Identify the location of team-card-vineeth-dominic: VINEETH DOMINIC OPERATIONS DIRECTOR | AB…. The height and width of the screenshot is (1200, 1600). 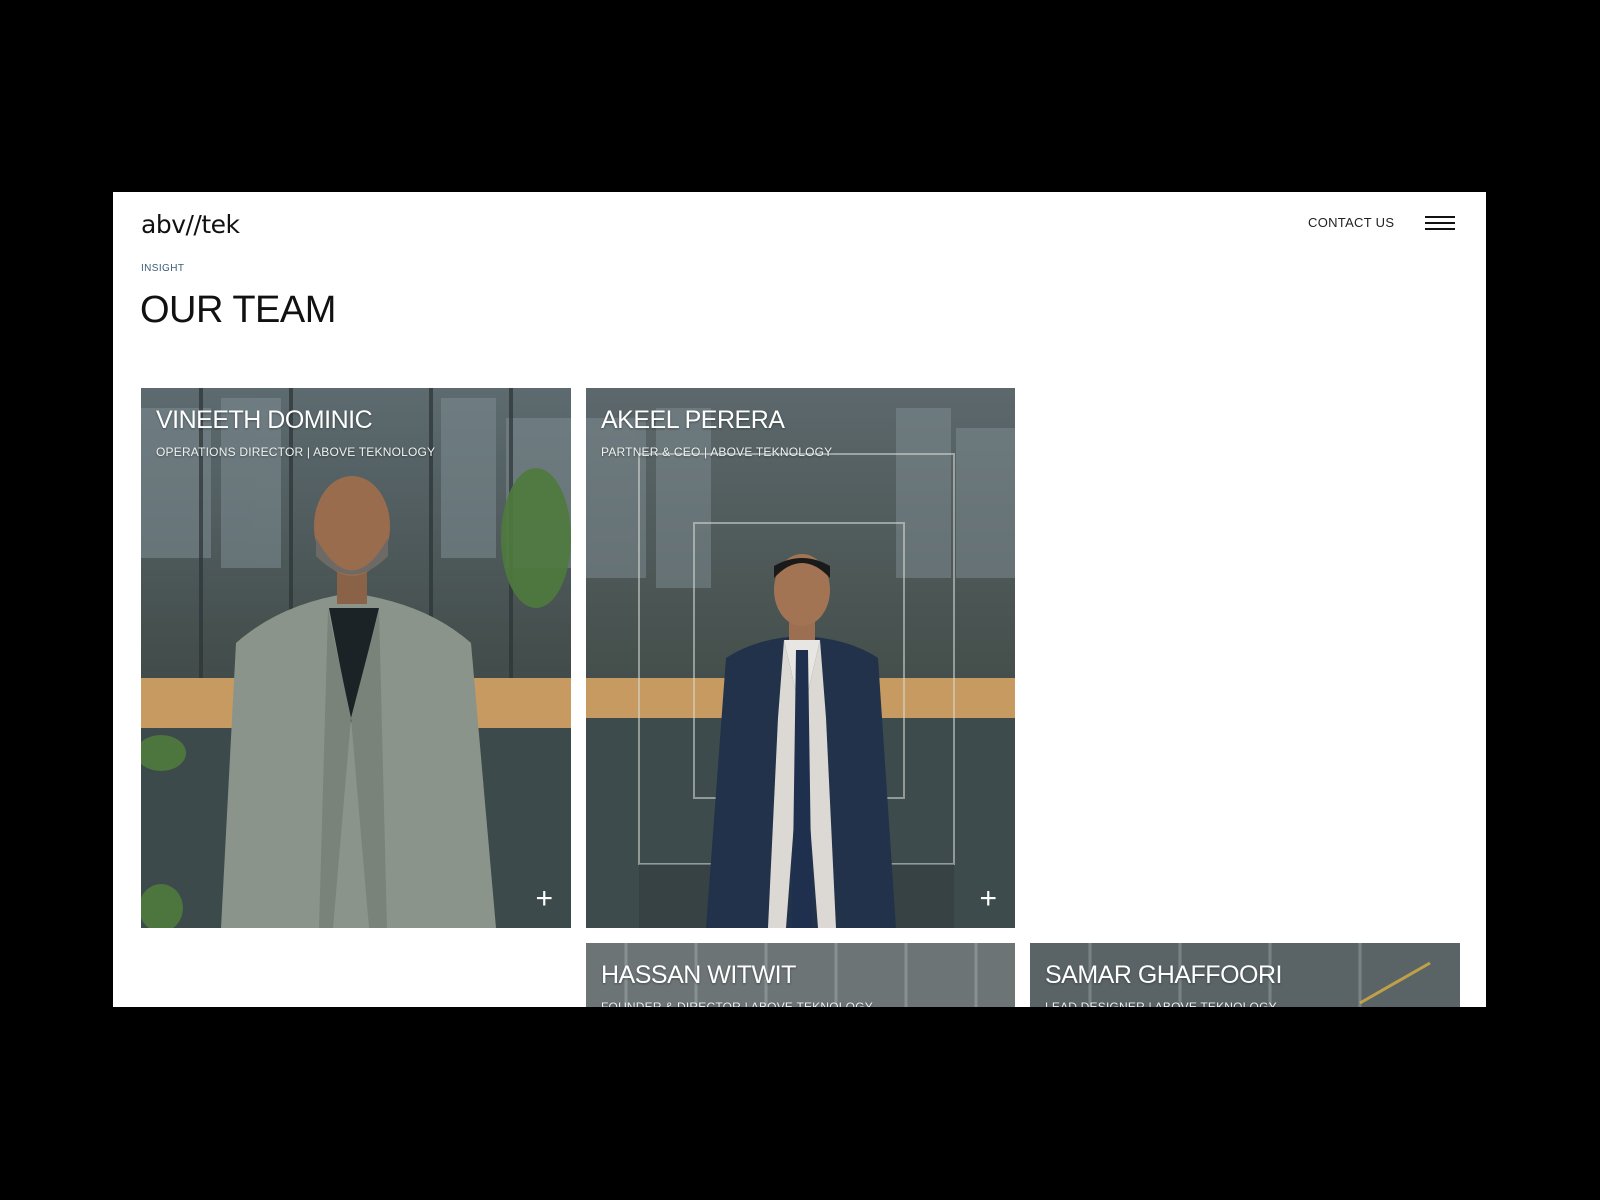
(356, 658).